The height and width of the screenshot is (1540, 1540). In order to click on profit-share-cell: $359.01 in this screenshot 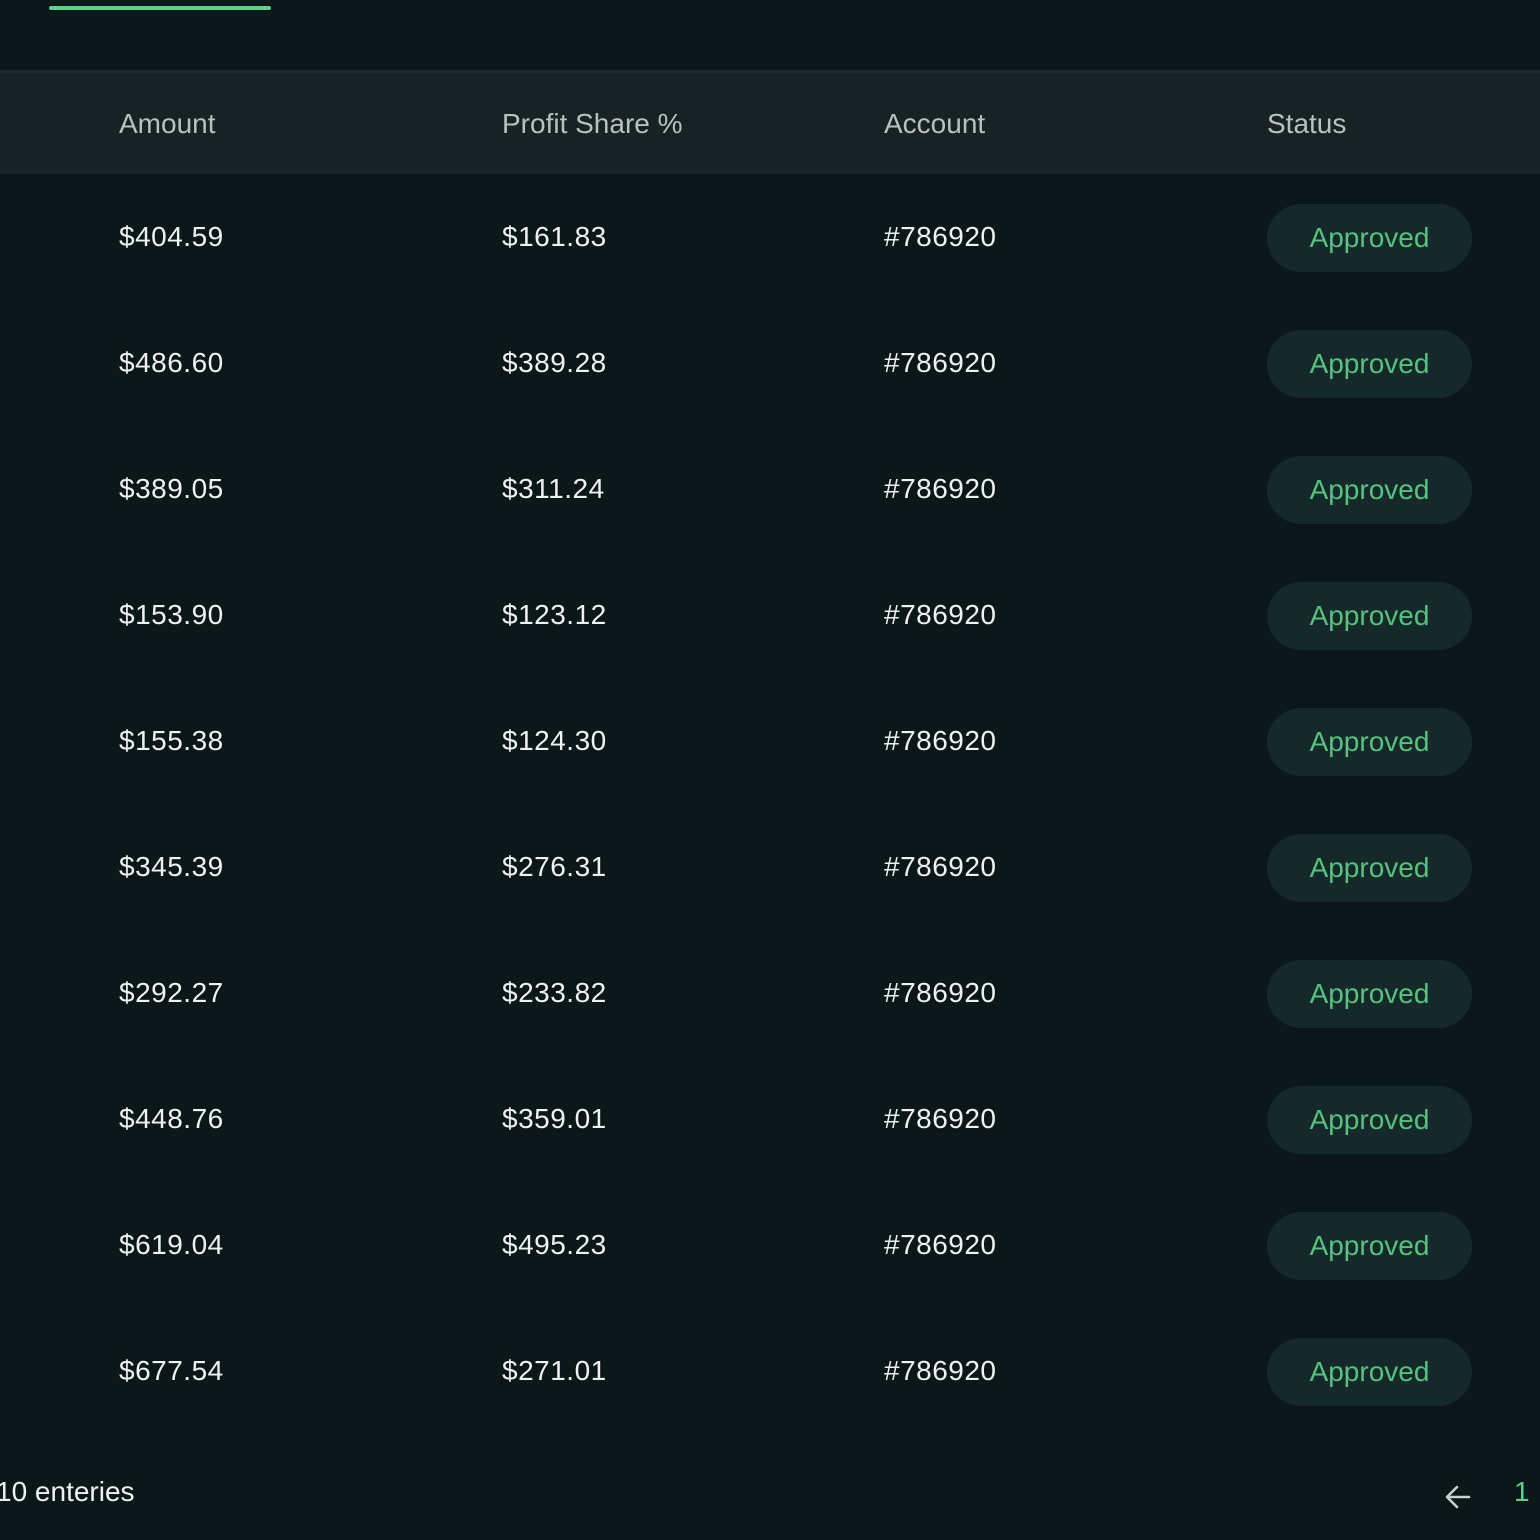, I will do `click(554, 1118)`.